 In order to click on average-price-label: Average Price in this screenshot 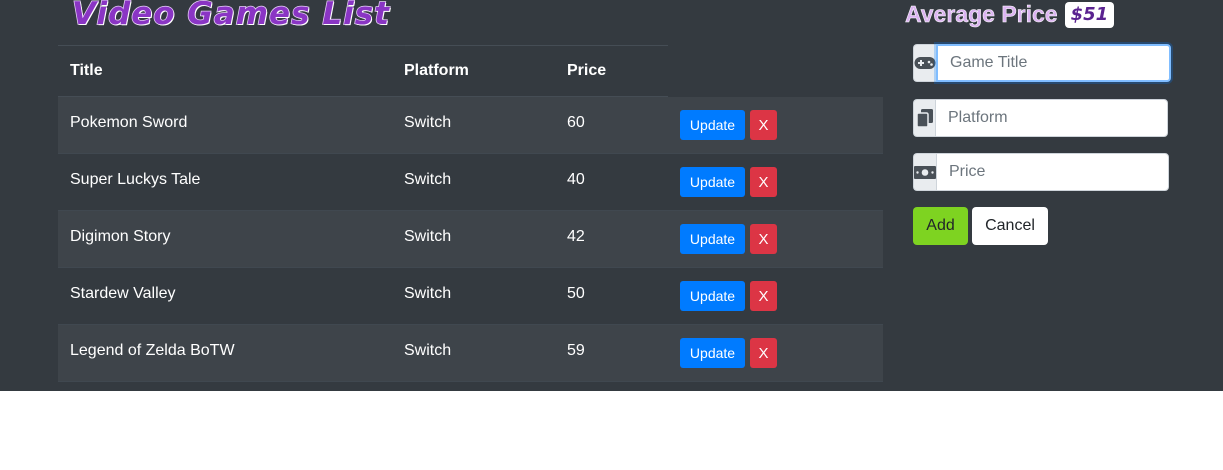, I will do `click(981, 14)`.